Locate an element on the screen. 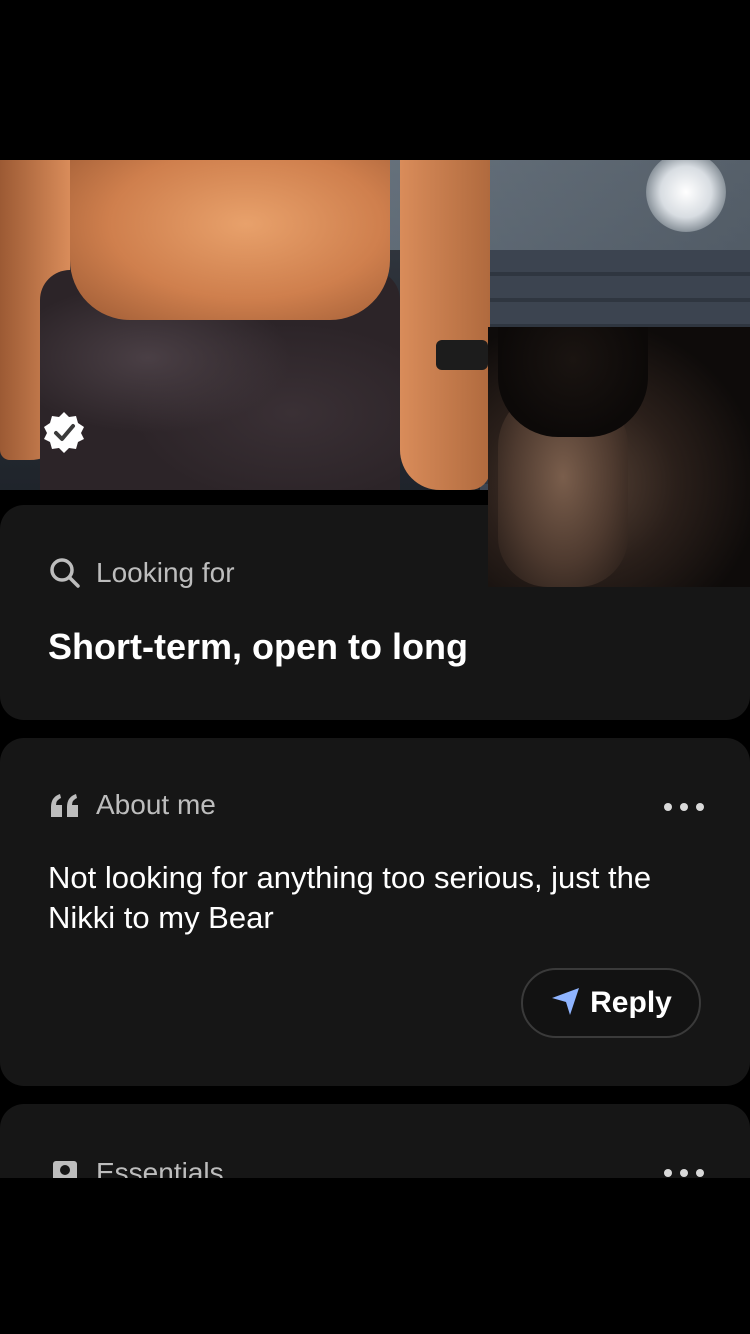 Image resolution: width=750 pixels, height=1334 pixels. video-call-inset is located at coordinates (619, 457).